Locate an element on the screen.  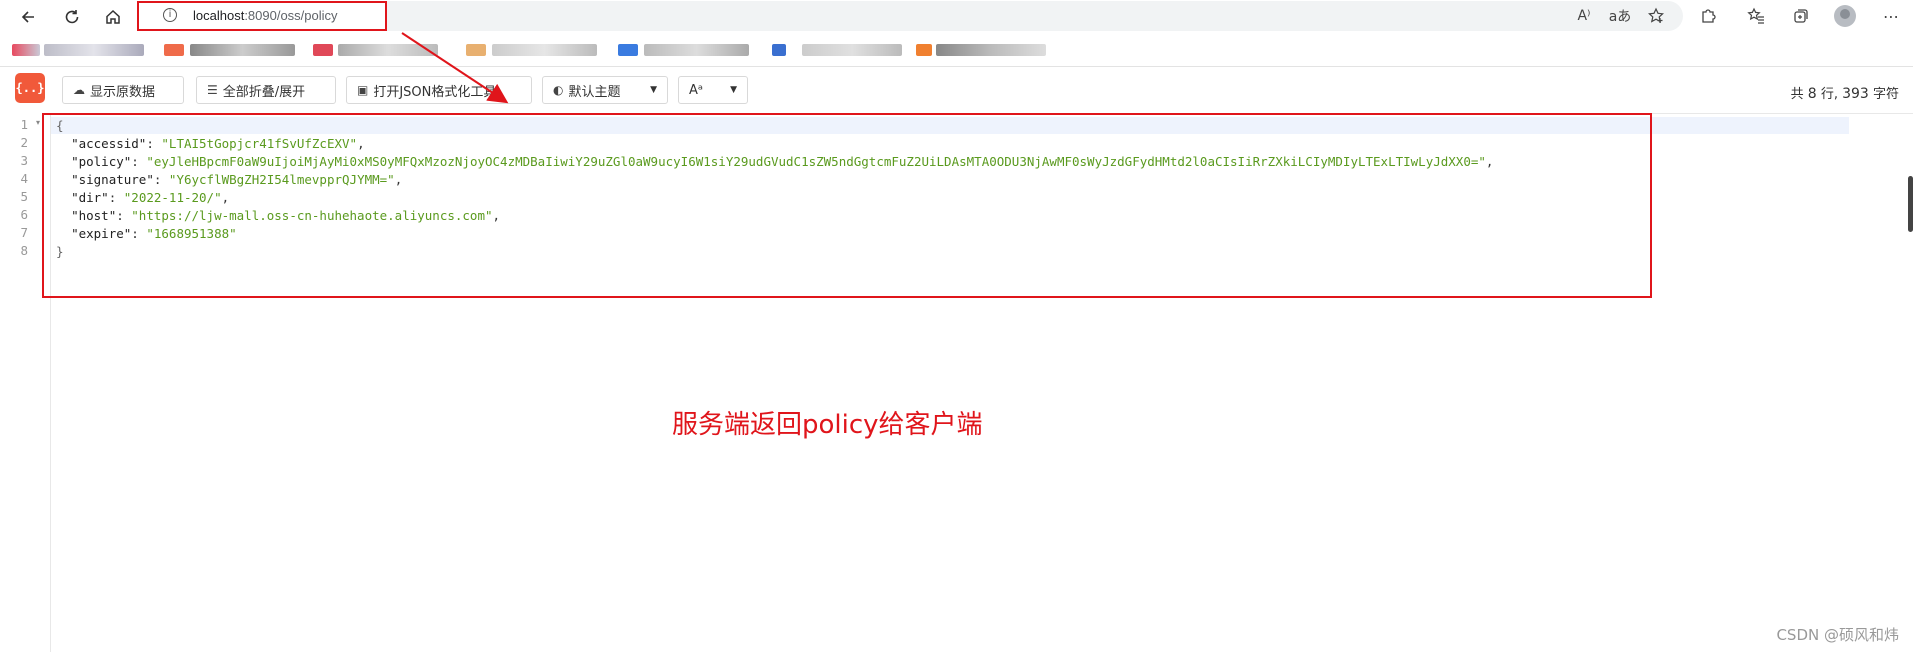
vertical-scrollbar is located at coordinates (1910, 204).